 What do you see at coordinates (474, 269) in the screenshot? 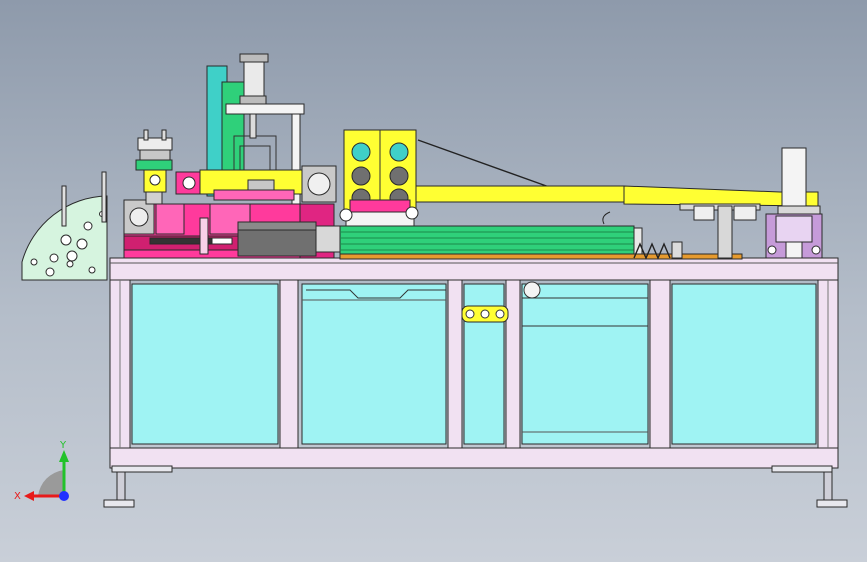
I see `top-plate` at bounding box center [474, 269].